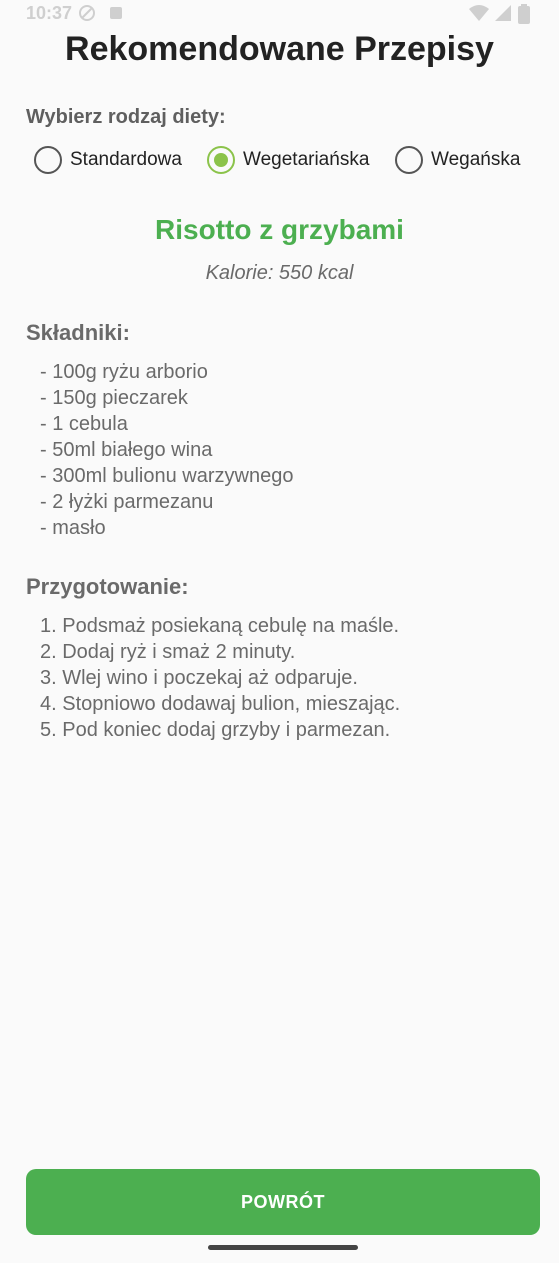  Describe the element at coordinates (126, 159) in the screenshot. I see `diet-option-label: Standardowa` at that location.